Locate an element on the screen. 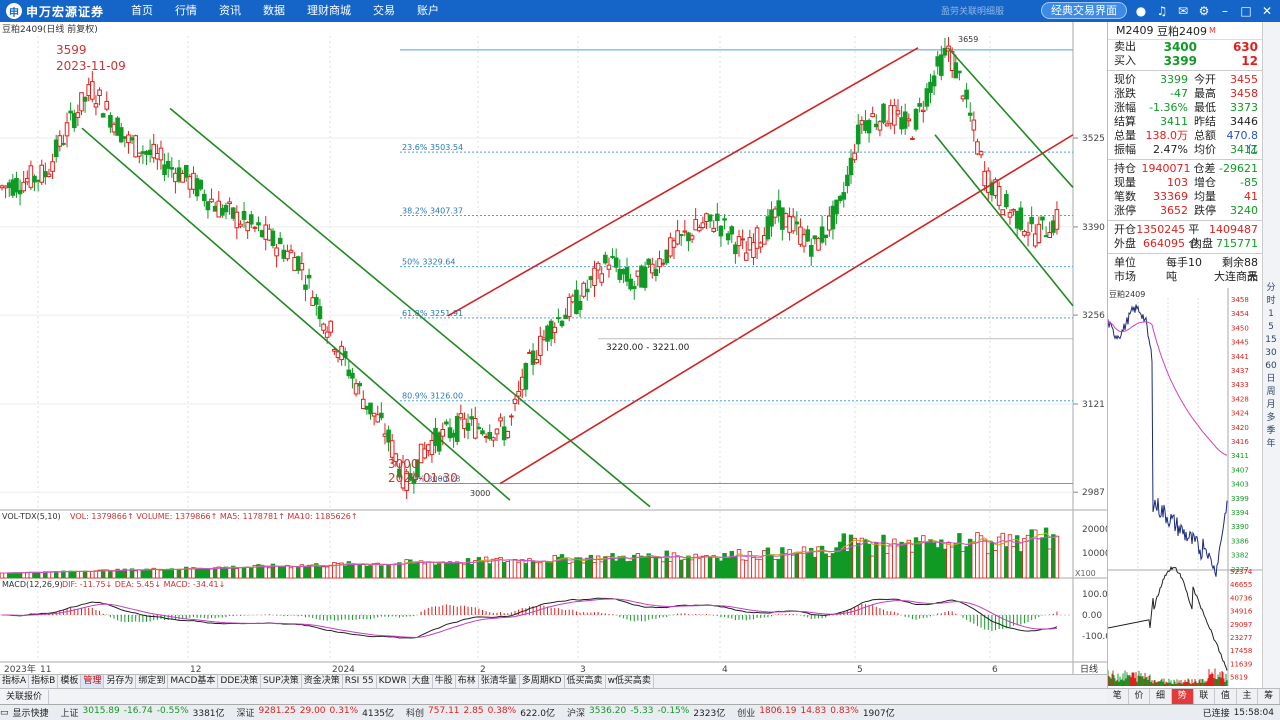  period-button-7: 日 is located at coordinates (1271, 379).